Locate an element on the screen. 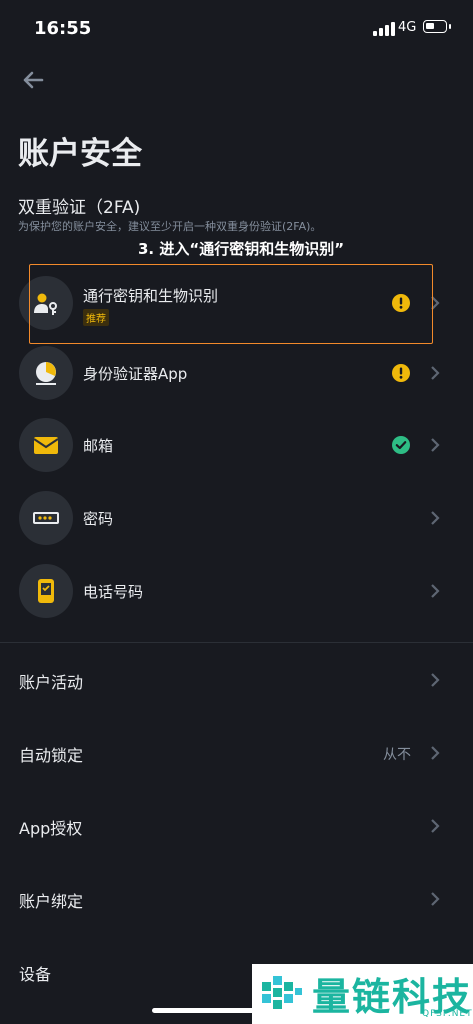  setting-account-binding: 账户绑定 is located at coordinates (236, 899).